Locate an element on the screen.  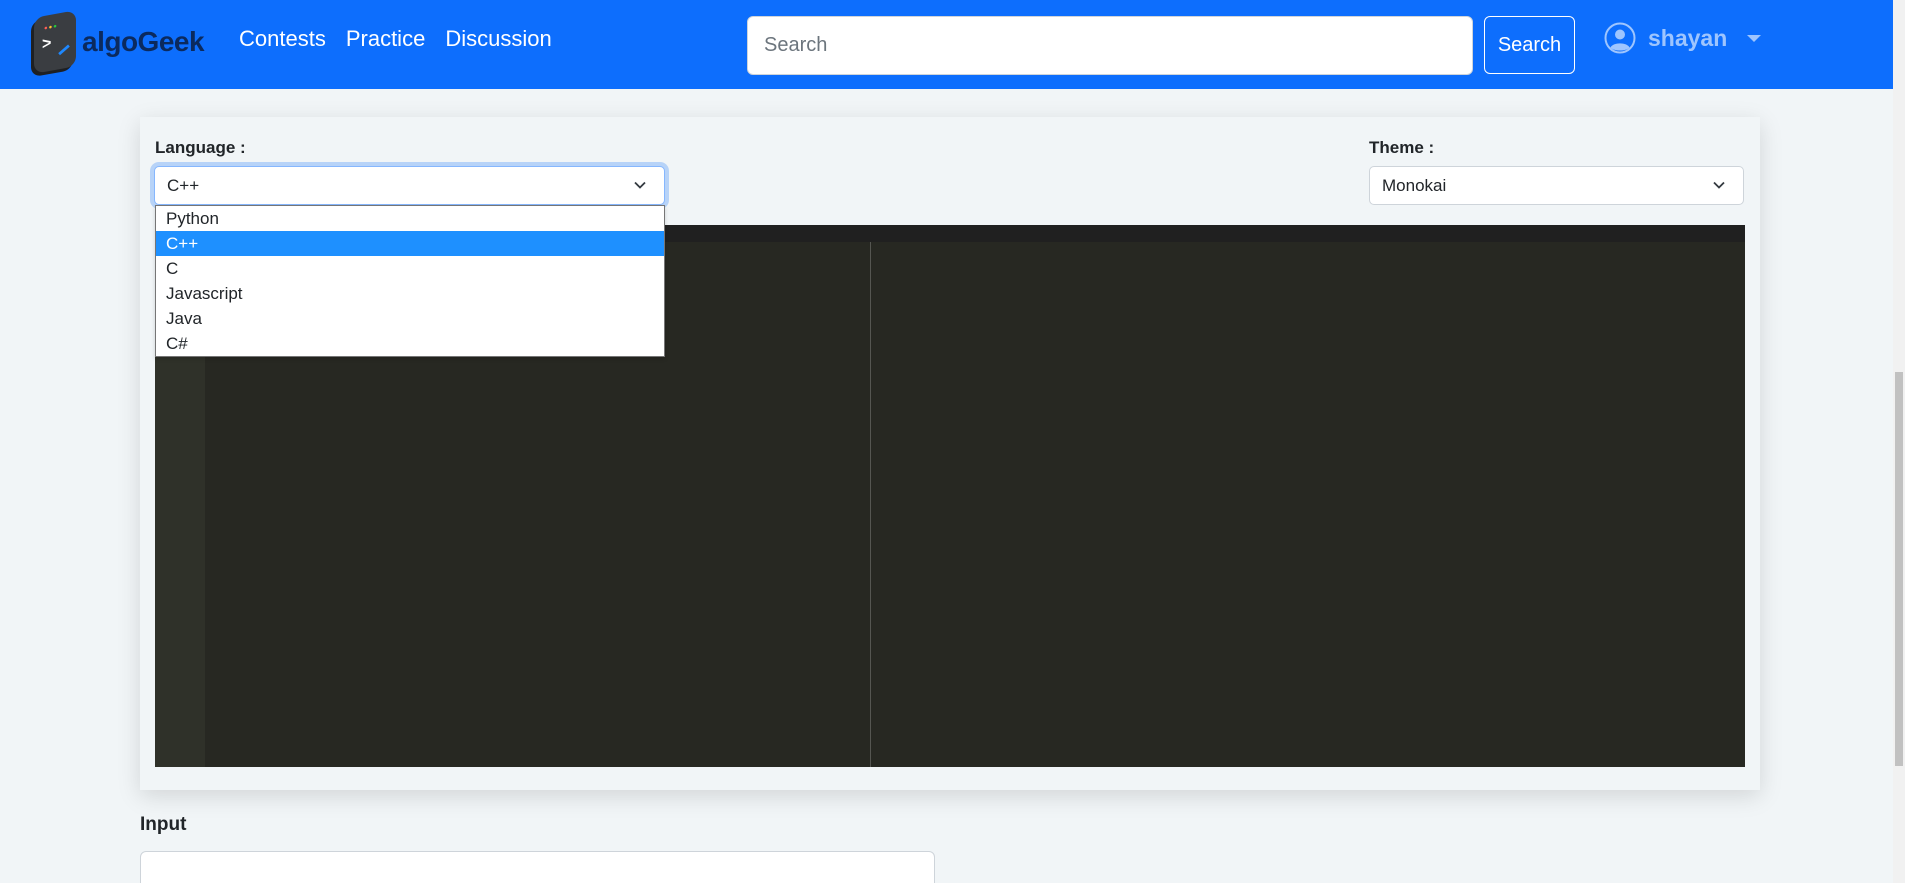
language-select: C++ is located at coordinates (409, 185).